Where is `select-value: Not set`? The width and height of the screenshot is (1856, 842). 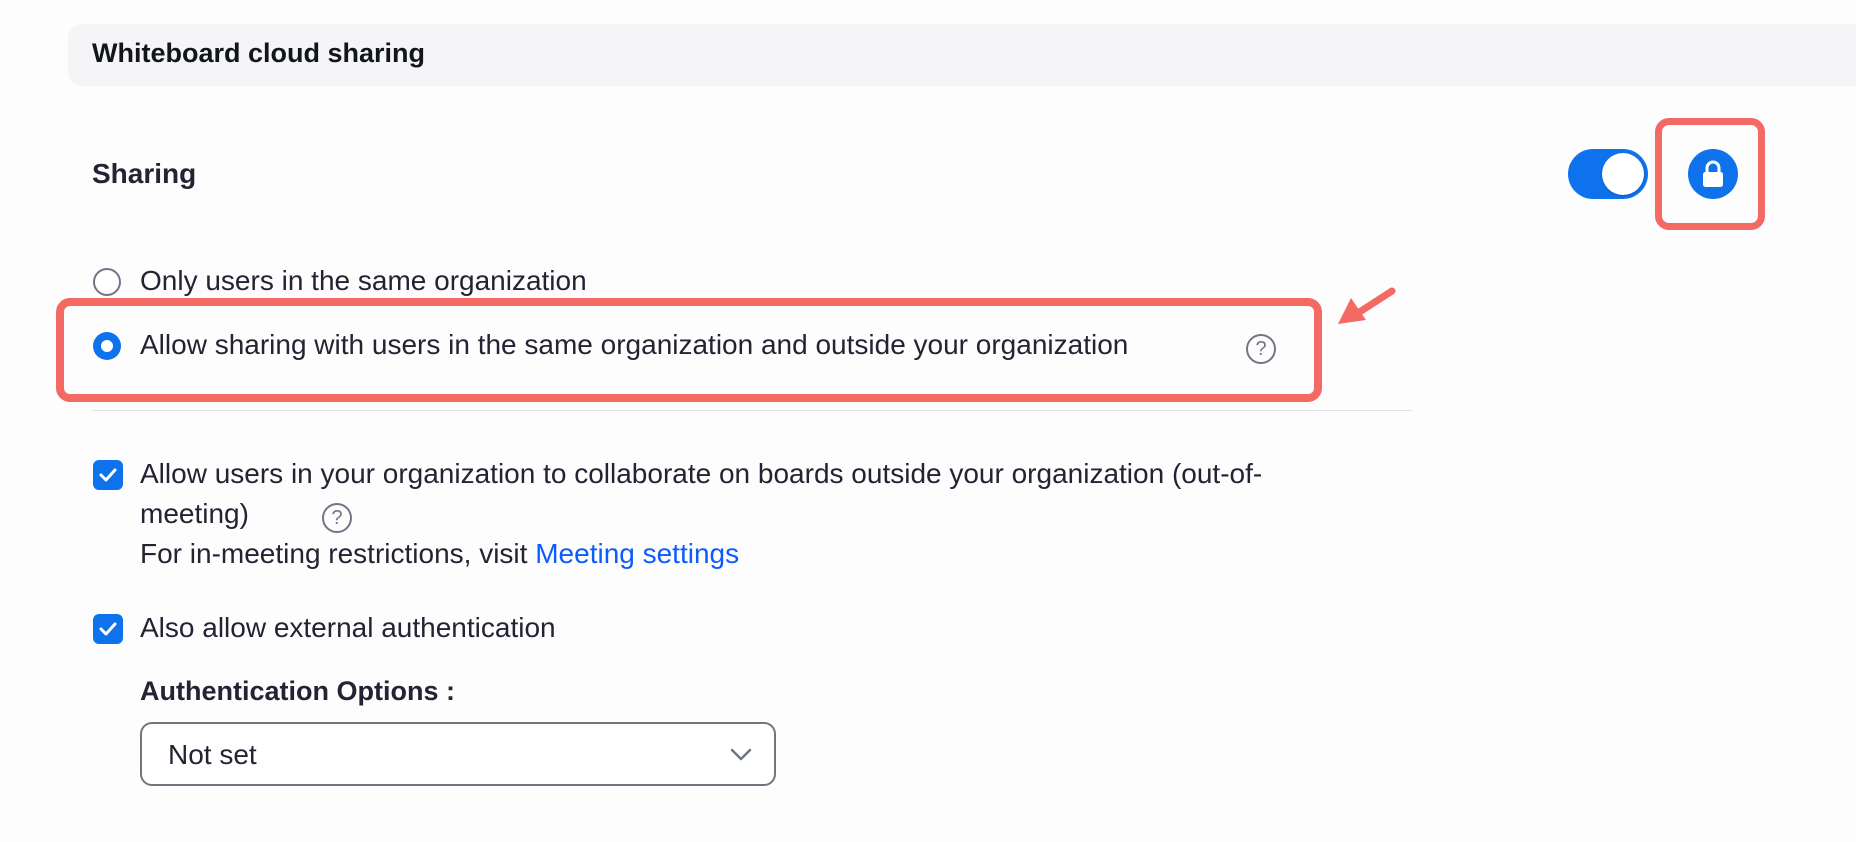
select-value: Not set is located at coordinates (212, 754).